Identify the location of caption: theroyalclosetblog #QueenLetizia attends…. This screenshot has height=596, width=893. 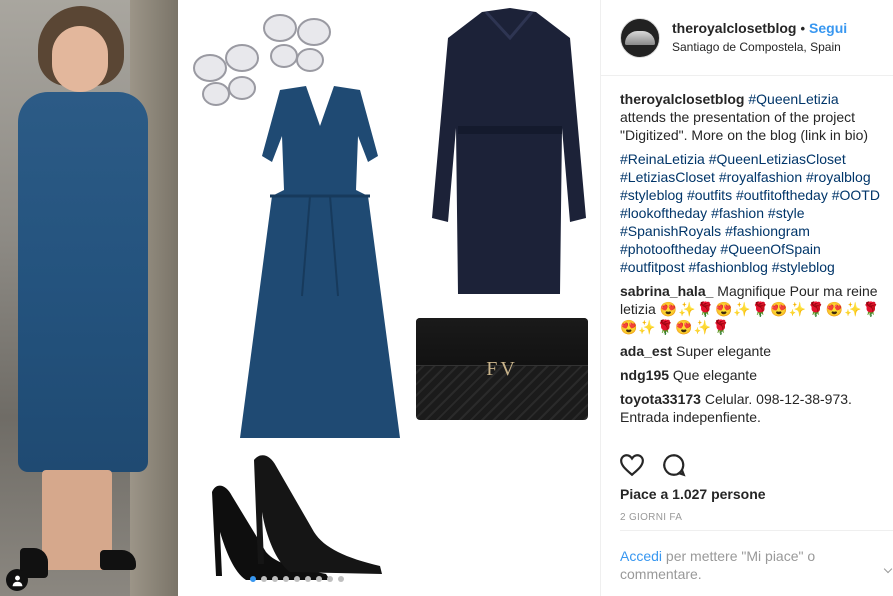
(753, 117).